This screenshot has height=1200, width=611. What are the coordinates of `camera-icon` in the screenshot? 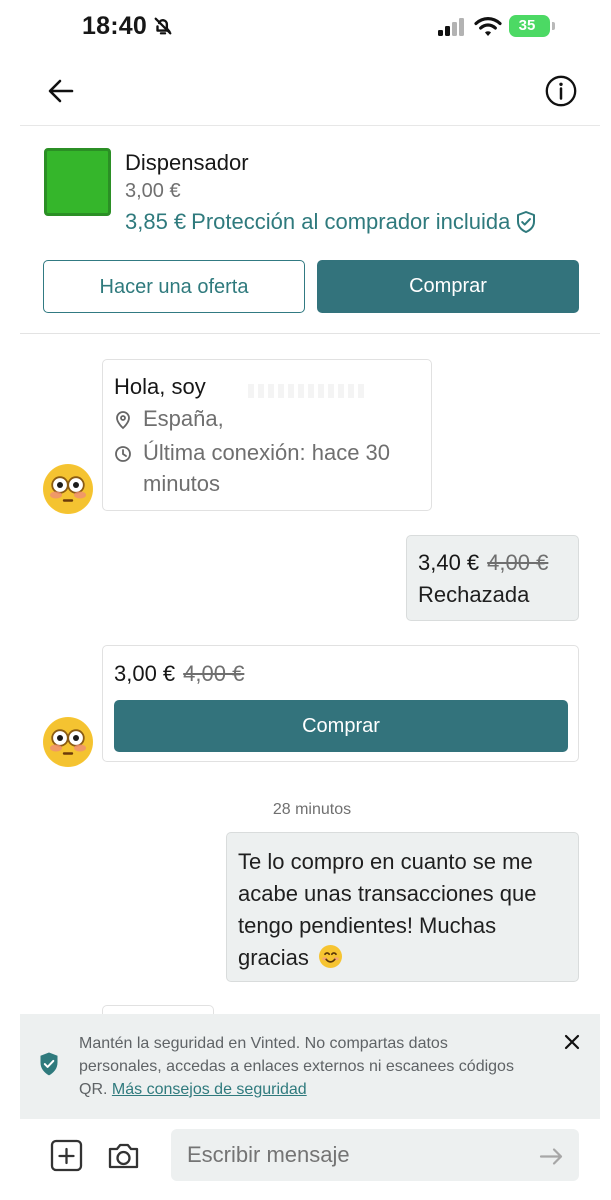 It's located at (123, 1156).